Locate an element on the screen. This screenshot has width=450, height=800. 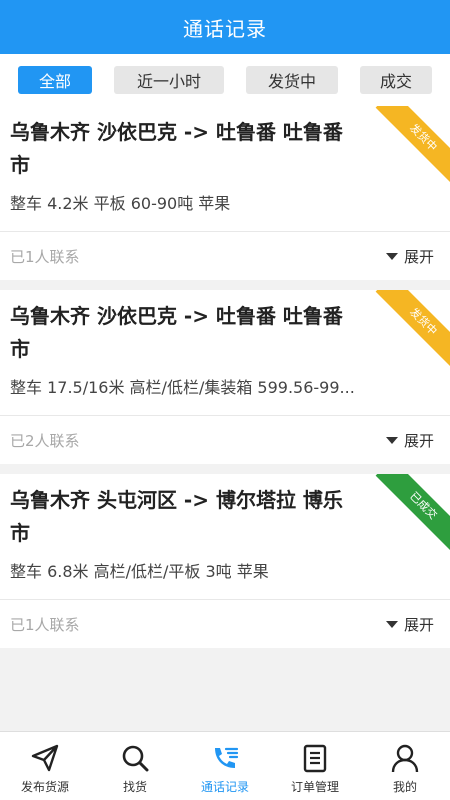
user-icon is located at coordinates (405, 758).